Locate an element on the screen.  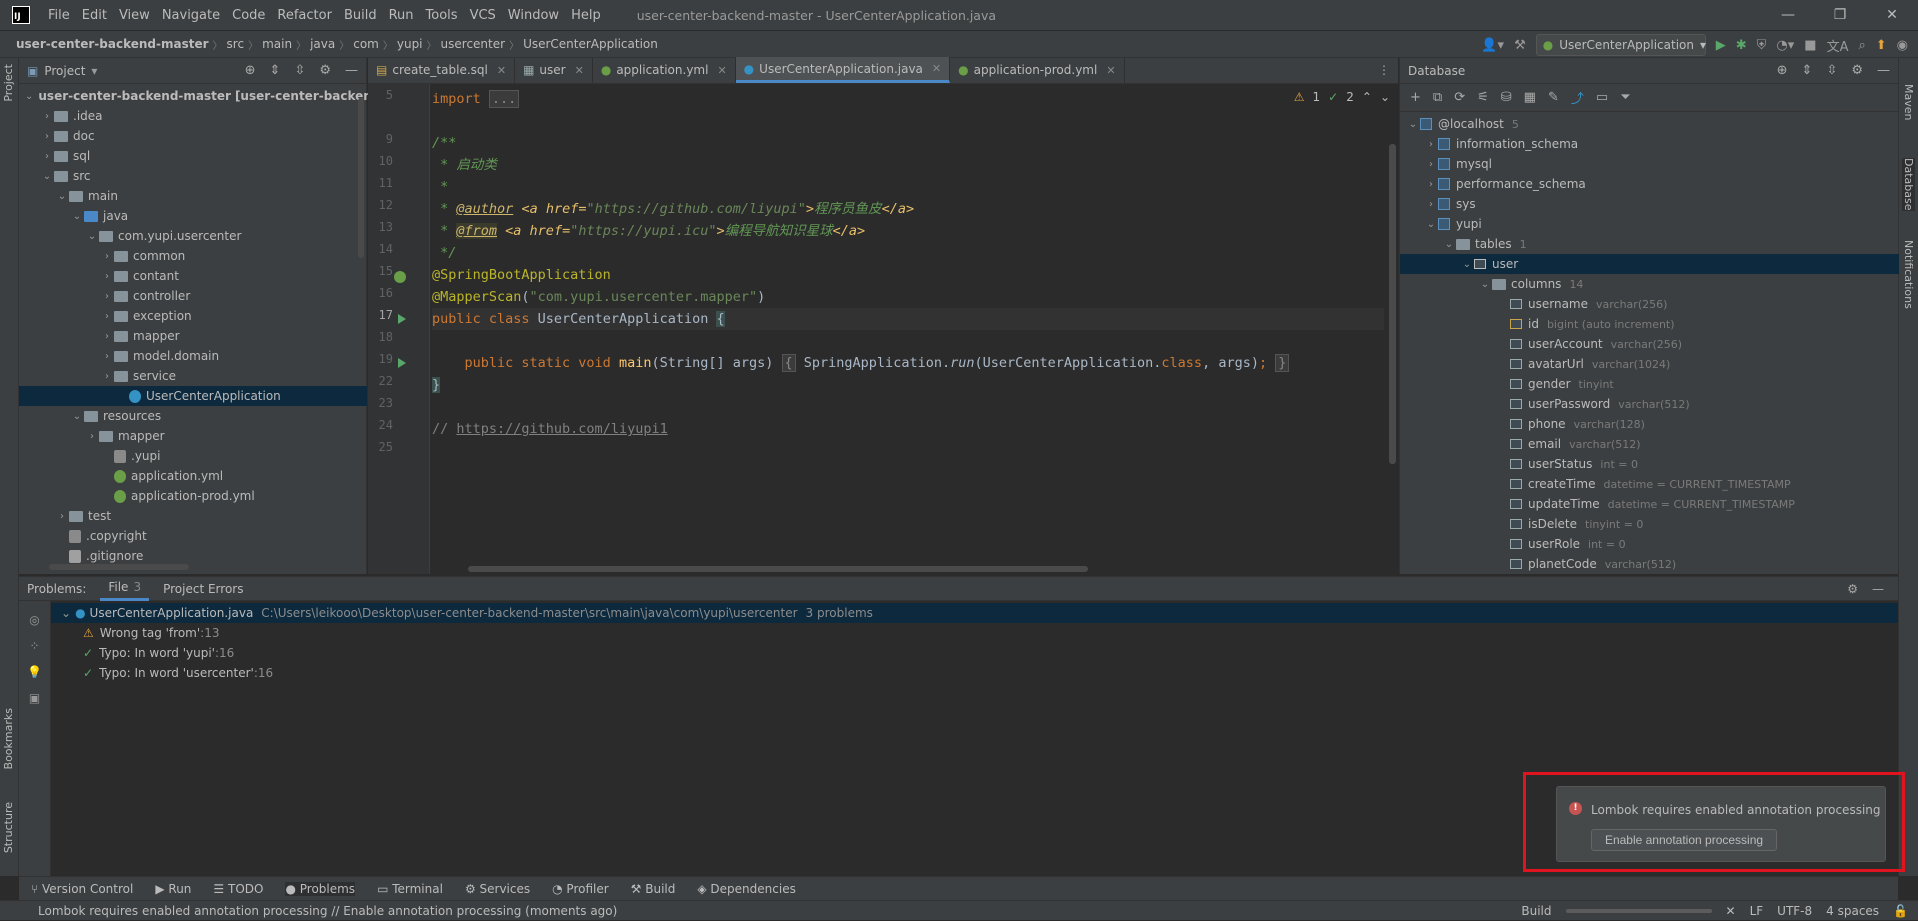
translate-icon: 文A is located at coordinates (1838, 45).